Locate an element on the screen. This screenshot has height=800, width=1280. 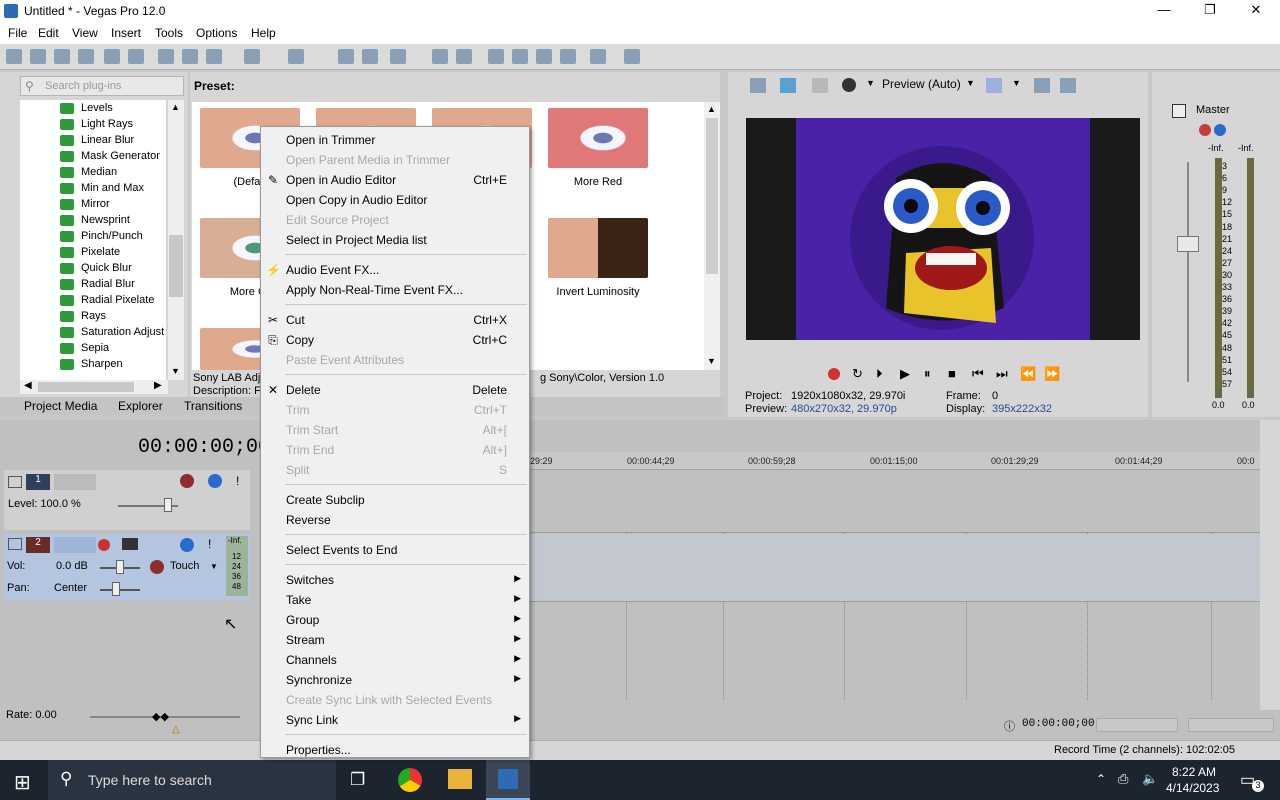
ignore-grouping-icon is located at coordinates (598, 56).